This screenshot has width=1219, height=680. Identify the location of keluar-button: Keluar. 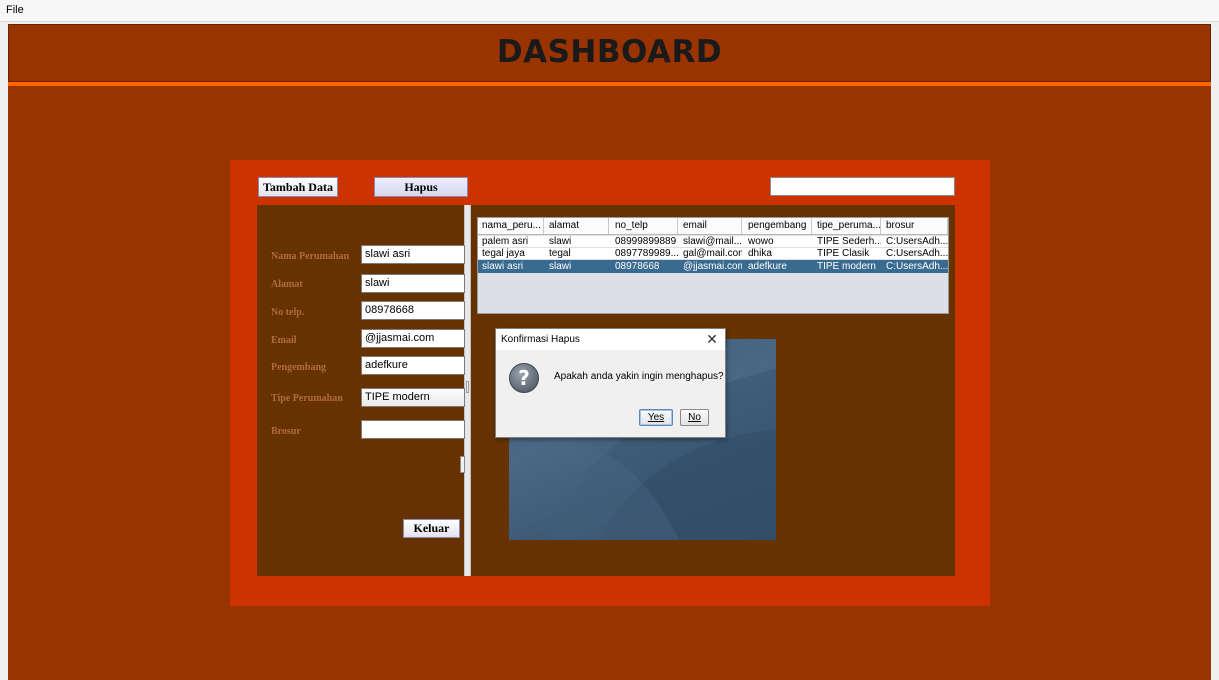
(431, 528).